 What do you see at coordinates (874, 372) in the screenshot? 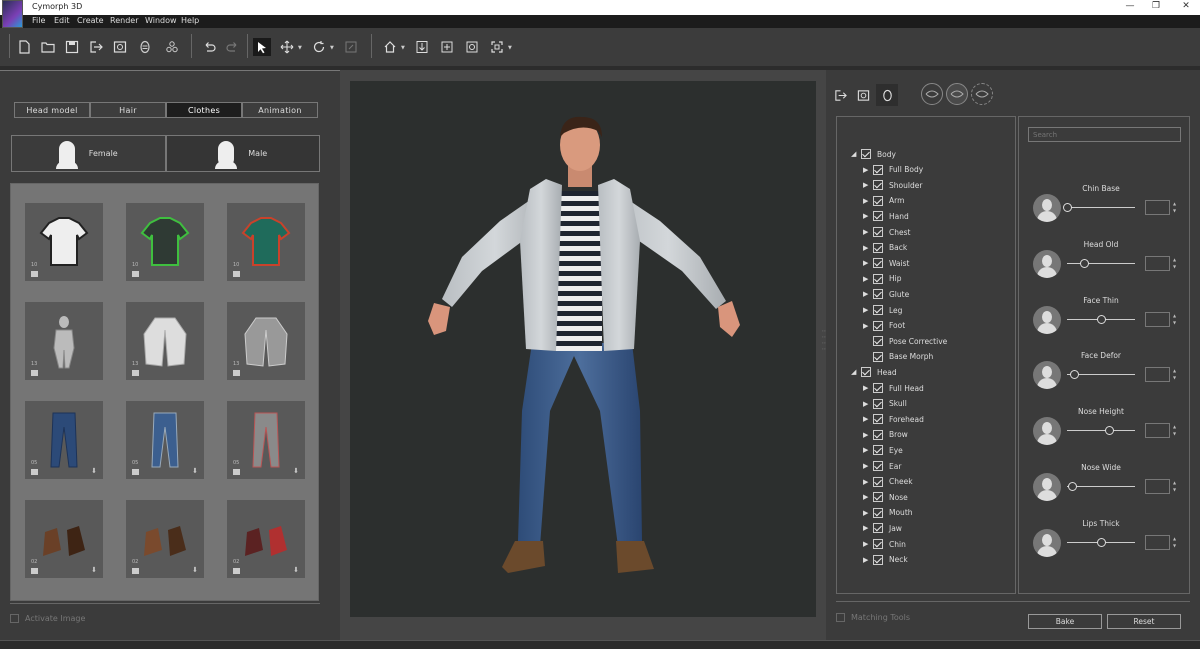
I see `tree-item: ◢ Head` at bounding box center [874, 372].